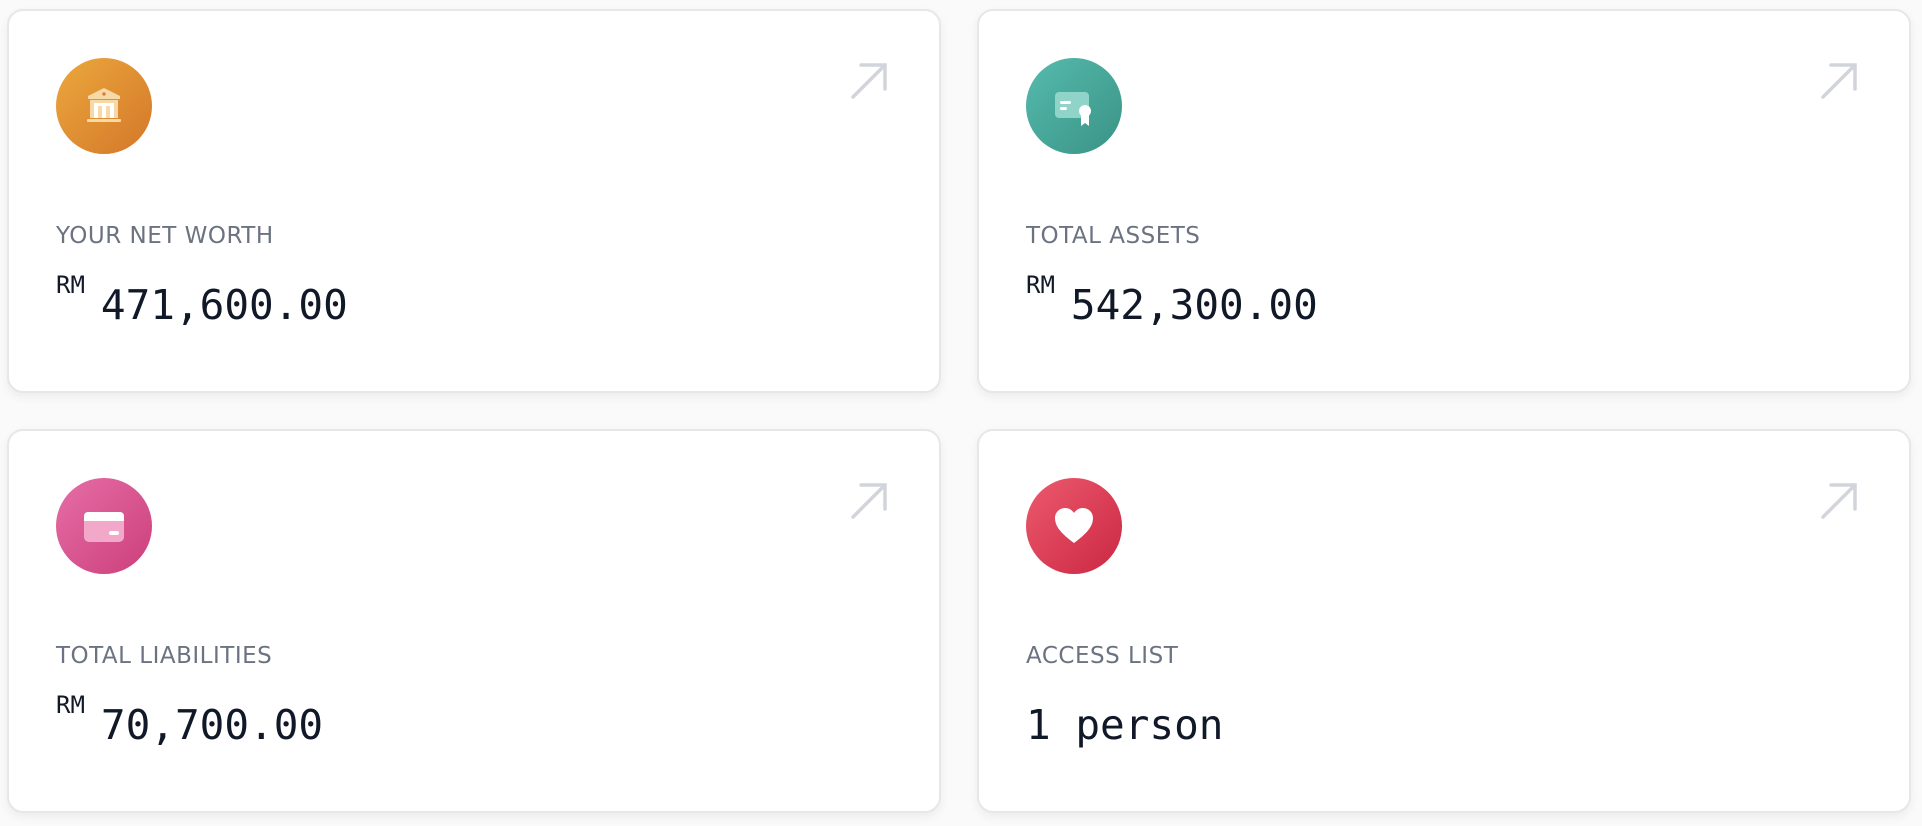 The height and width of the screenshot is (826, 1922). What do you see at coordinates (1102, 656) in the screenshot?
I see `card-label: ACCESS LIST` at bounding box center [1102, 656].